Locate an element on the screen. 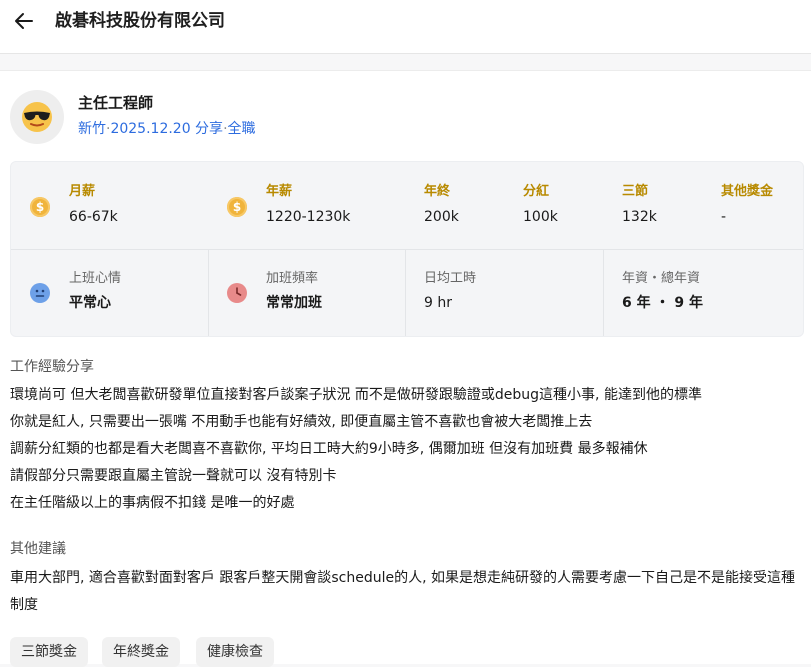 This screenshot has height=667, width=811. suggestions-title: 其他建議 is located at coordinates (38, 549).